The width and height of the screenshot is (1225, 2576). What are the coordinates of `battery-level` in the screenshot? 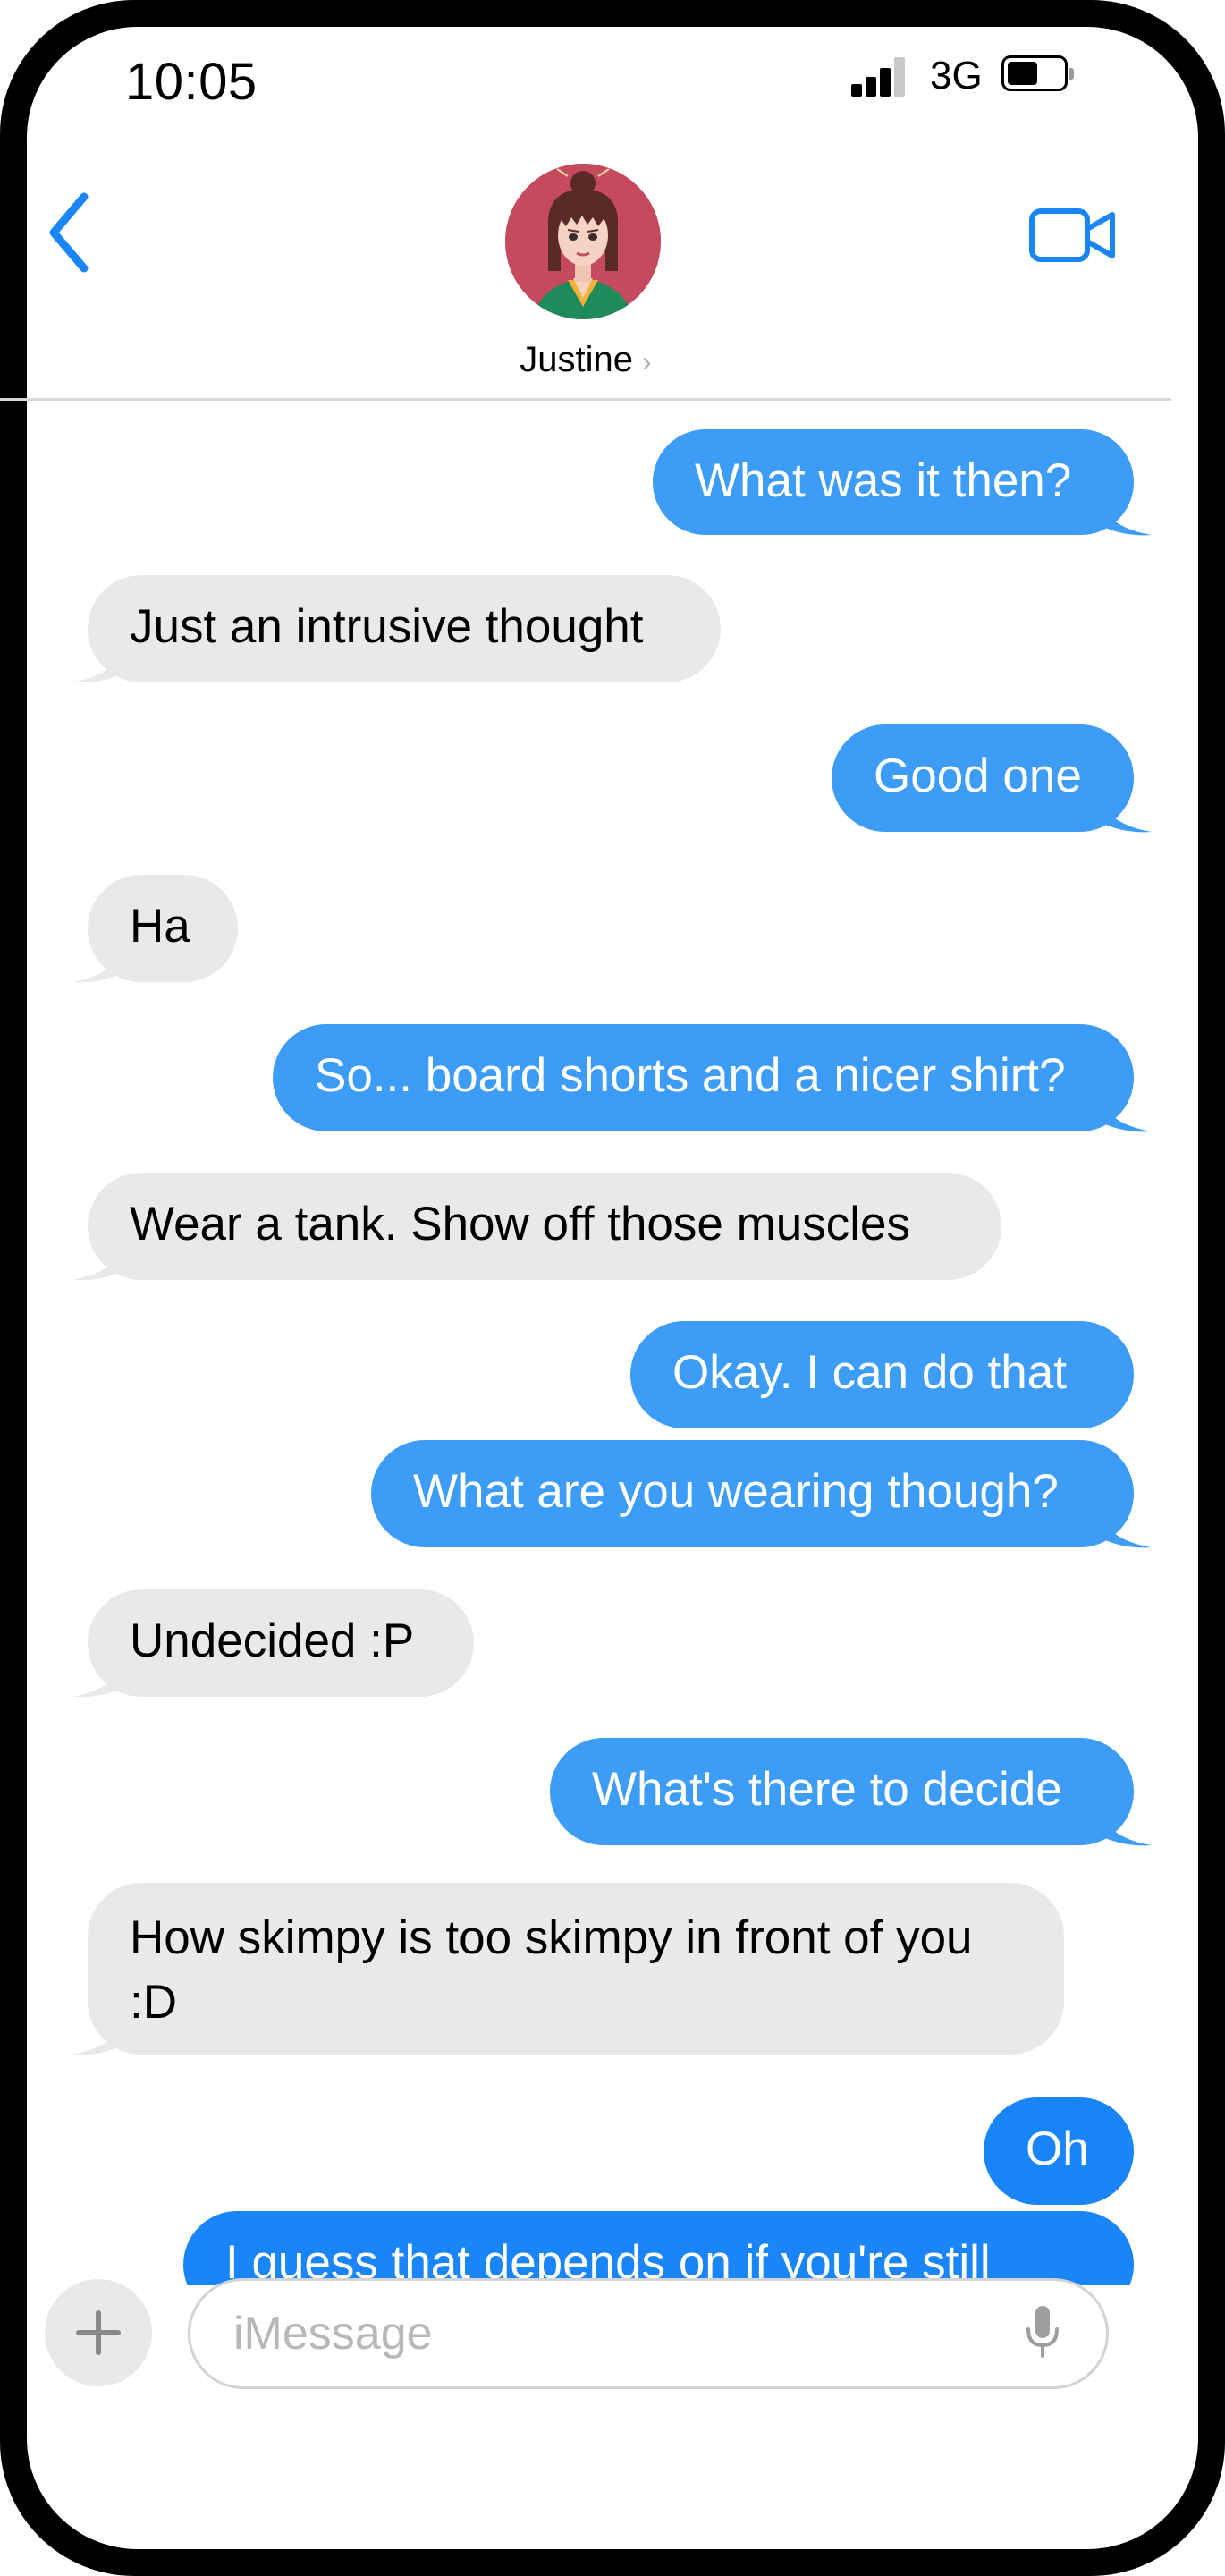 It's located at (1022, 73).